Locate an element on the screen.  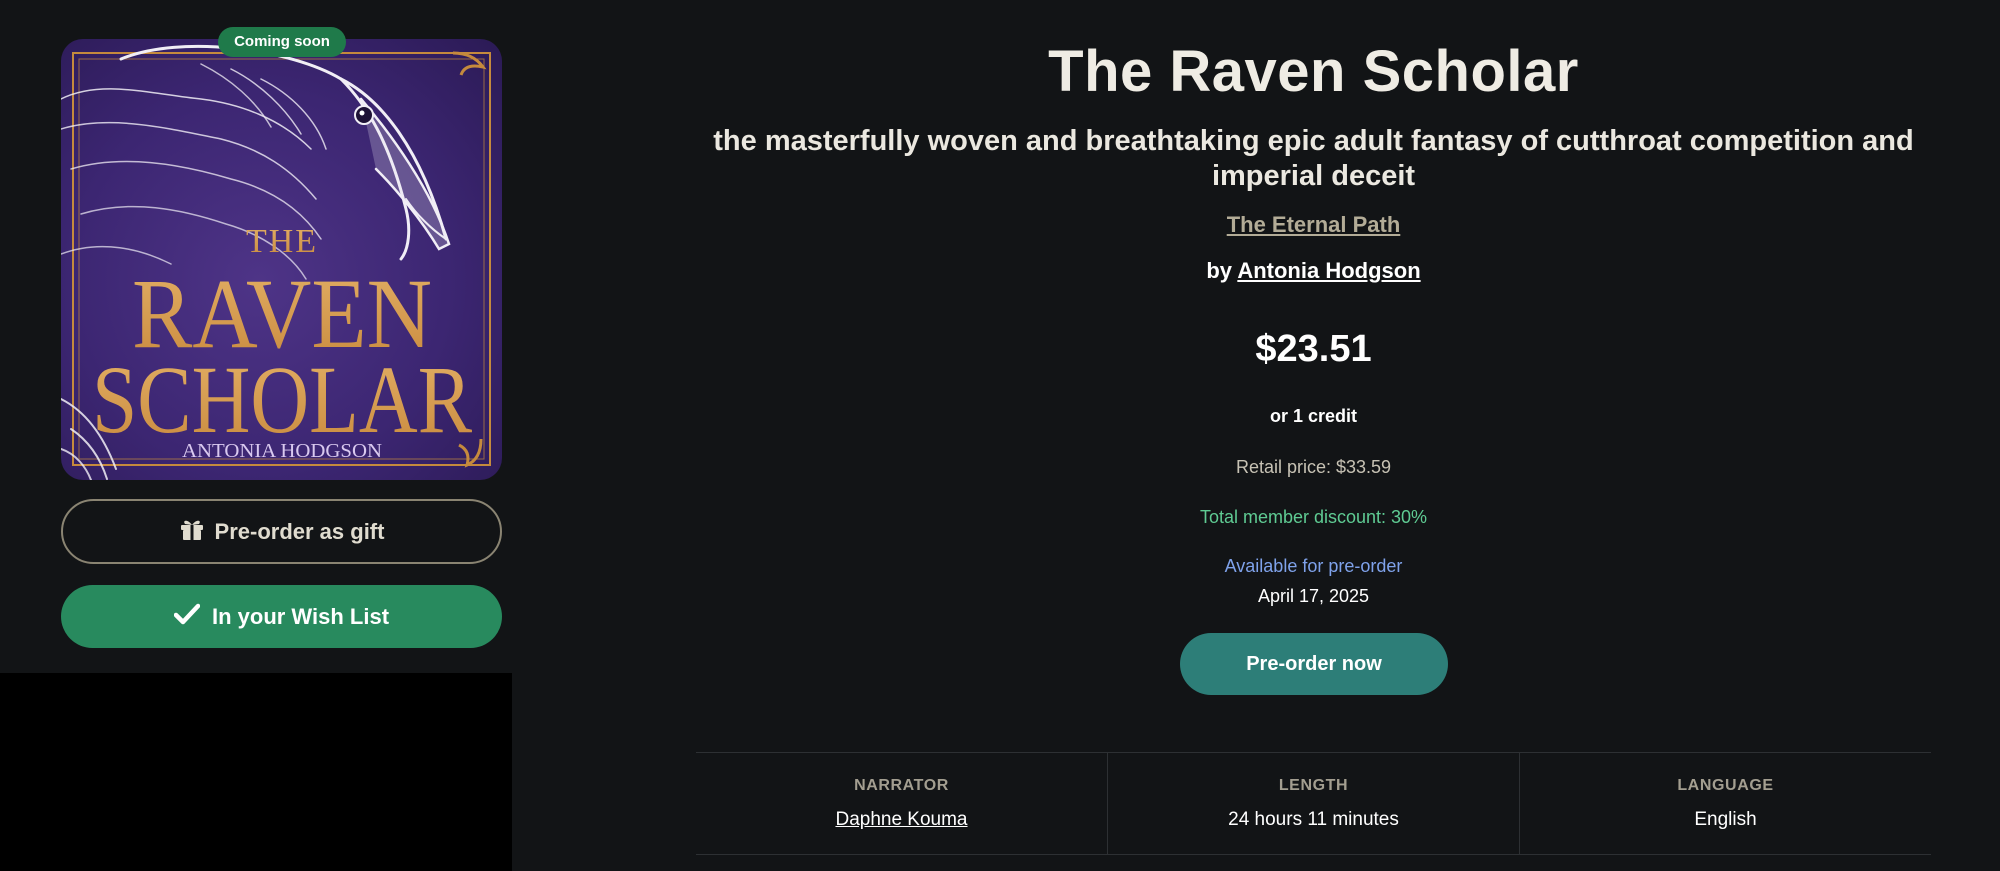
book-cover: THE RAVEN SCHOLAR ANTONIA HODGSON is located at coordinates (281, 259).